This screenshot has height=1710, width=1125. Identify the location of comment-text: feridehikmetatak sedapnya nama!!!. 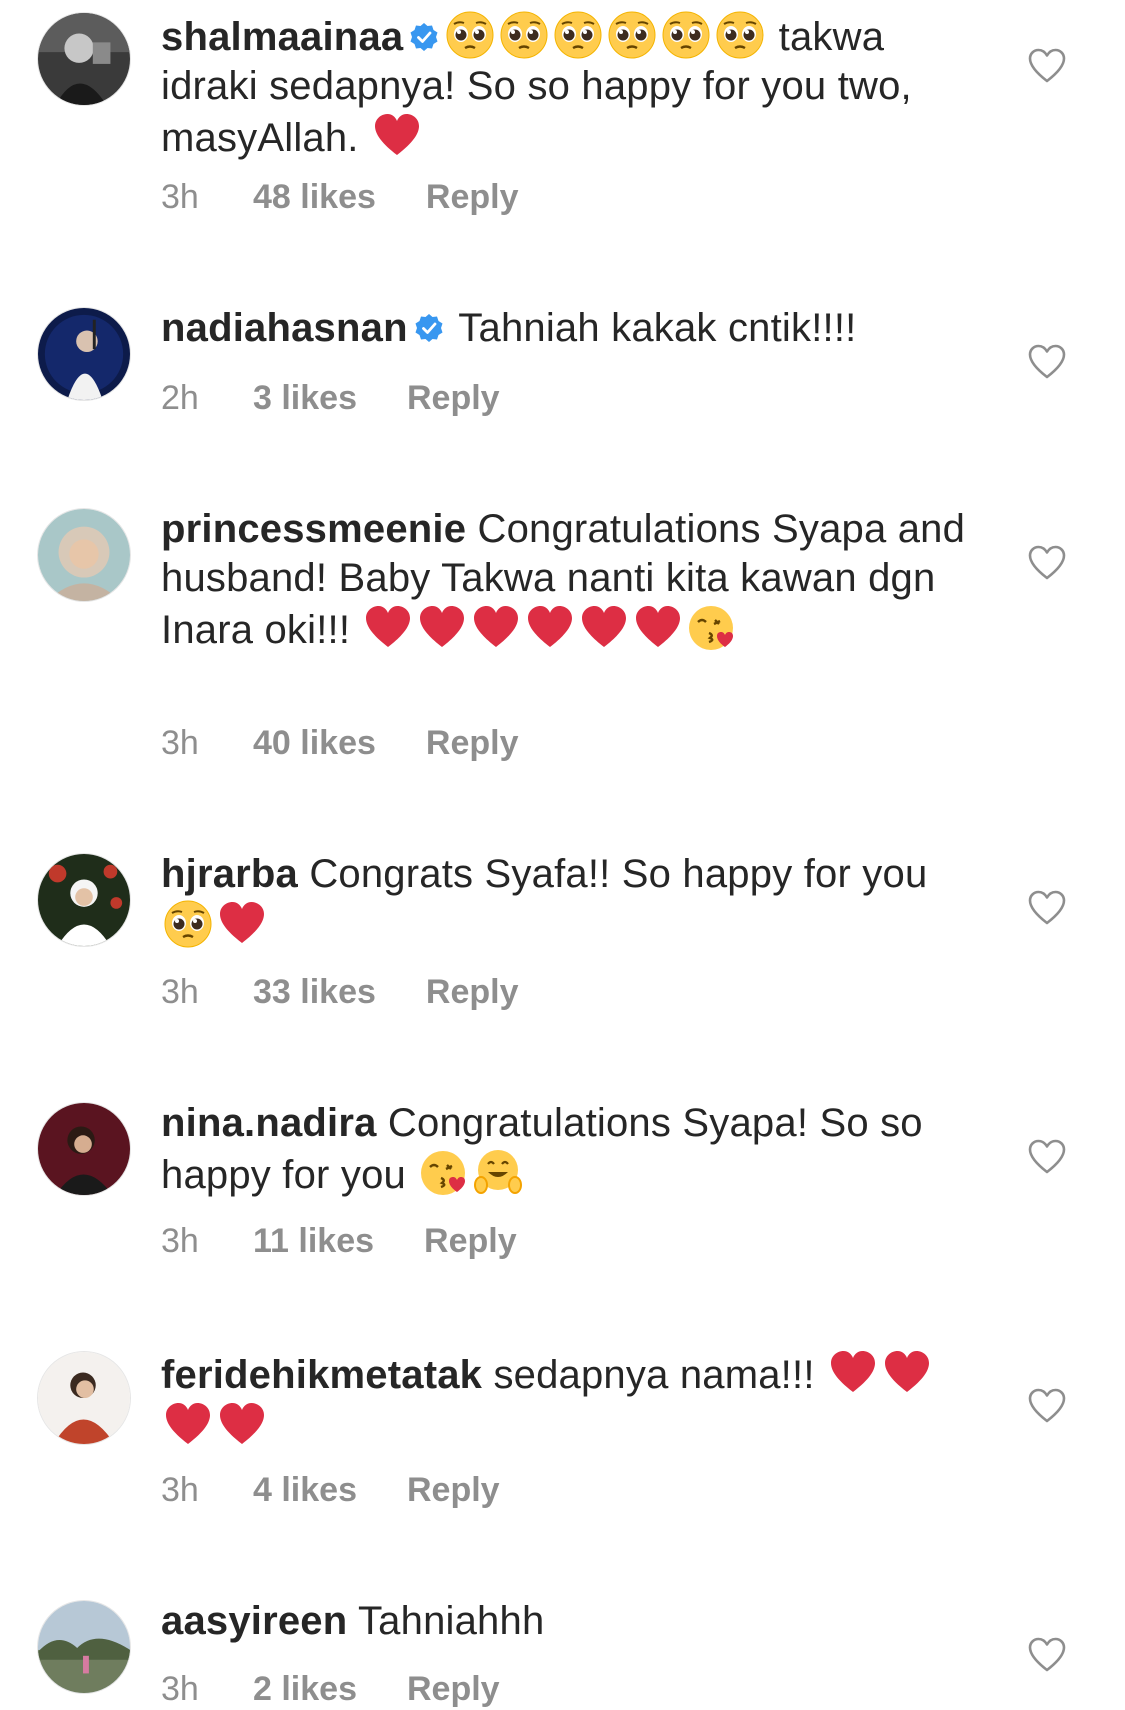
(566, 1400).